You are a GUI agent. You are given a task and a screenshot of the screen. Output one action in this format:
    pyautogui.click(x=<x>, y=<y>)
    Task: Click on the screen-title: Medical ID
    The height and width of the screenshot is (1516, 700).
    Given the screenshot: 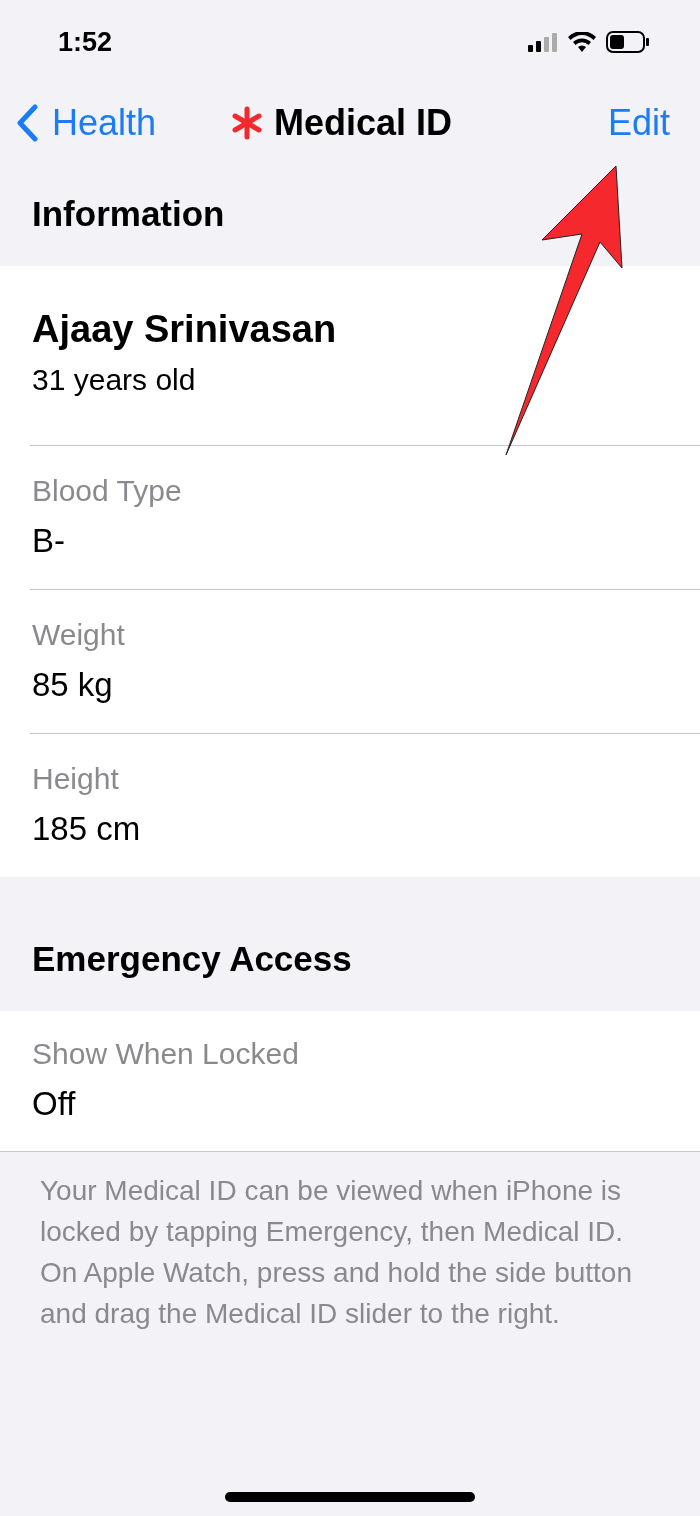 What is the action you would take?
    pyautogui.click(x=363, y=123)
    